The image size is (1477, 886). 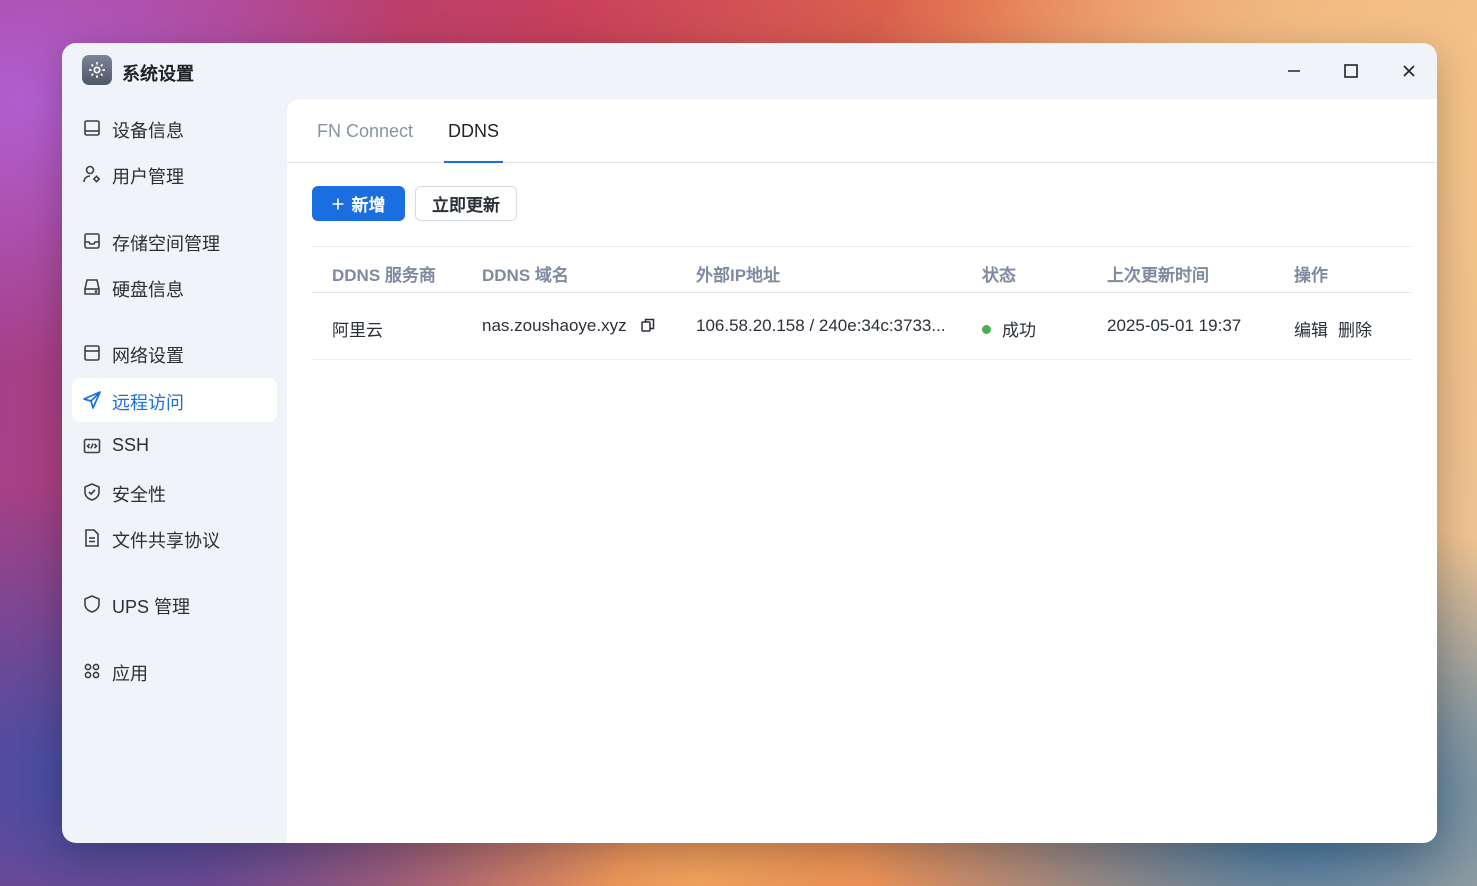 What do you see at coordinates (148, 356) in the screenshot?
I see `sidebar-item-label: 网络设置` at bounding box center [148, 356].